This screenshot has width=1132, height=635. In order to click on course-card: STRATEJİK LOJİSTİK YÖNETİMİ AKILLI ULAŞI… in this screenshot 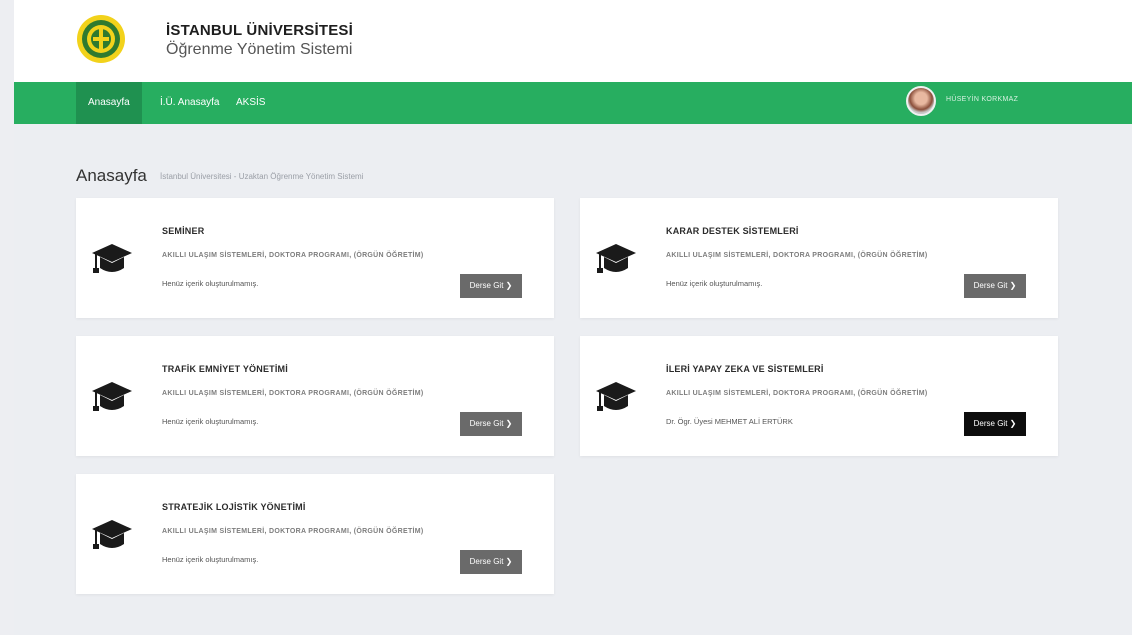, I will do `click(315, 534)`.